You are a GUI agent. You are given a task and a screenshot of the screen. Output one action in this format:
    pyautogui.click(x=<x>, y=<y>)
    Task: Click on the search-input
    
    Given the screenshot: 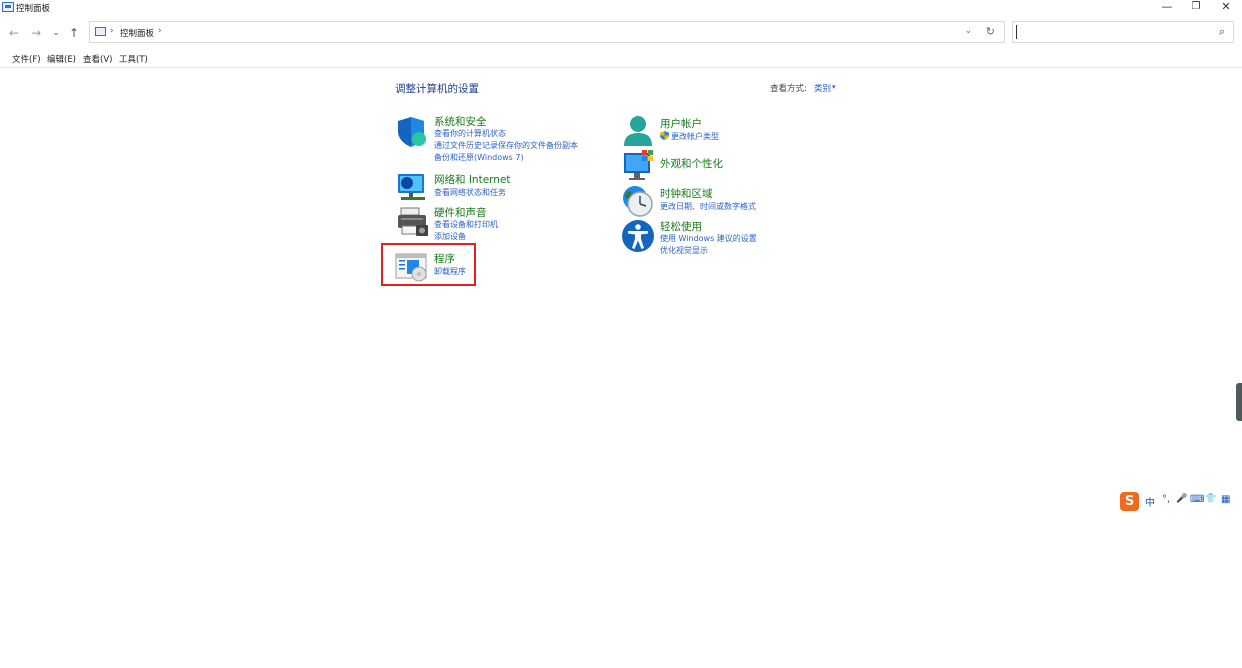 What is the action you would take?
    pyautogui.click(x=1111, y=32)
    